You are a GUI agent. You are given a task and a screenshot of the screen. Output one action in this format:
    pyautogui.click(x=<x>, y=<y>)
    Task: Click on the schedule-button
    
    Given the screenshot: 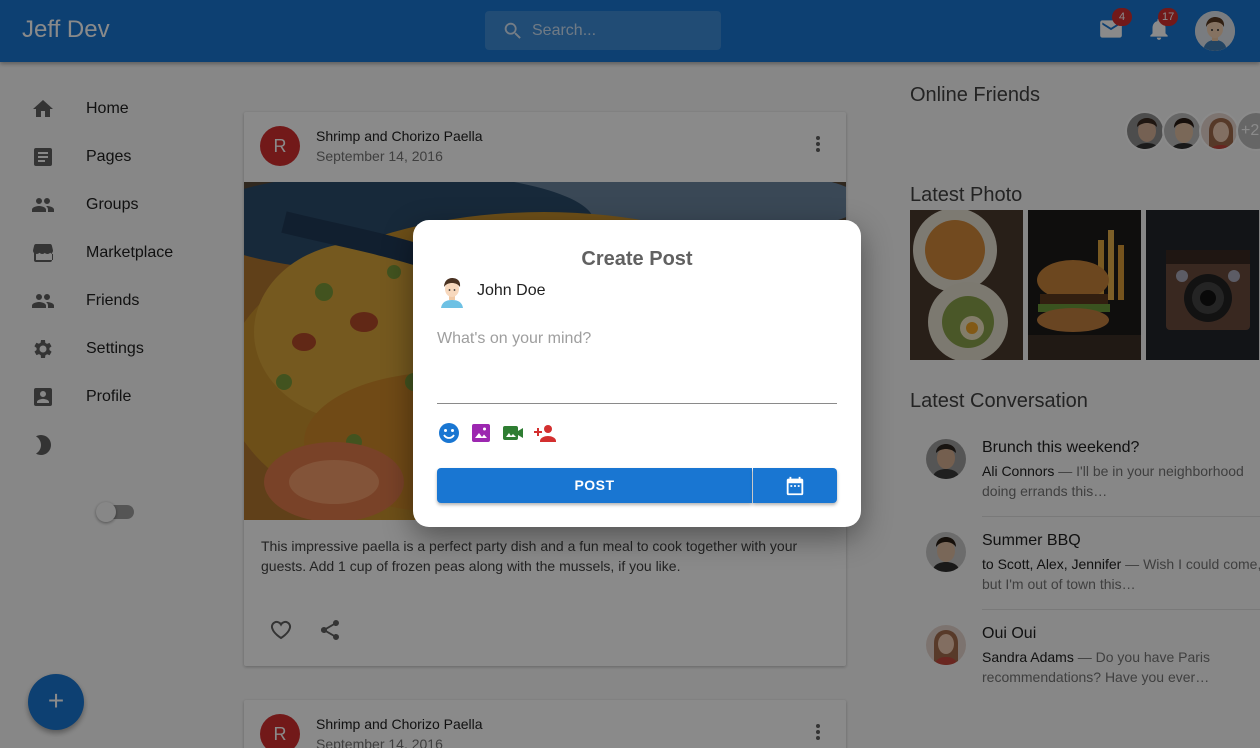 What is the action you would take?
    pyautogui.click(x=795, y=485)
    